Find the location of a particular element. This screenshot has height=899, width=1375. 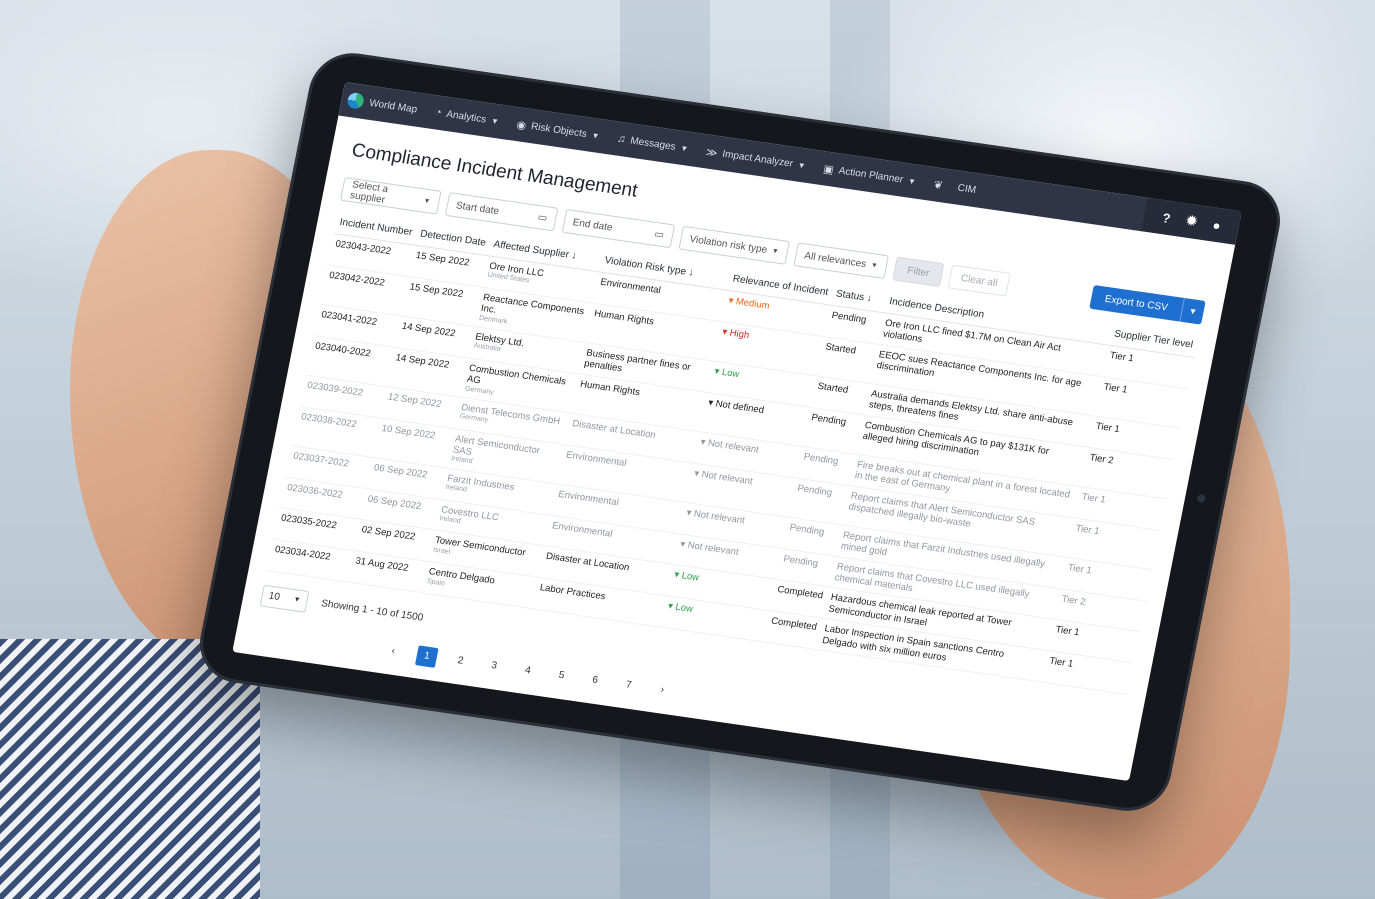

page-7: 7 is located at coordinates (629, 685).